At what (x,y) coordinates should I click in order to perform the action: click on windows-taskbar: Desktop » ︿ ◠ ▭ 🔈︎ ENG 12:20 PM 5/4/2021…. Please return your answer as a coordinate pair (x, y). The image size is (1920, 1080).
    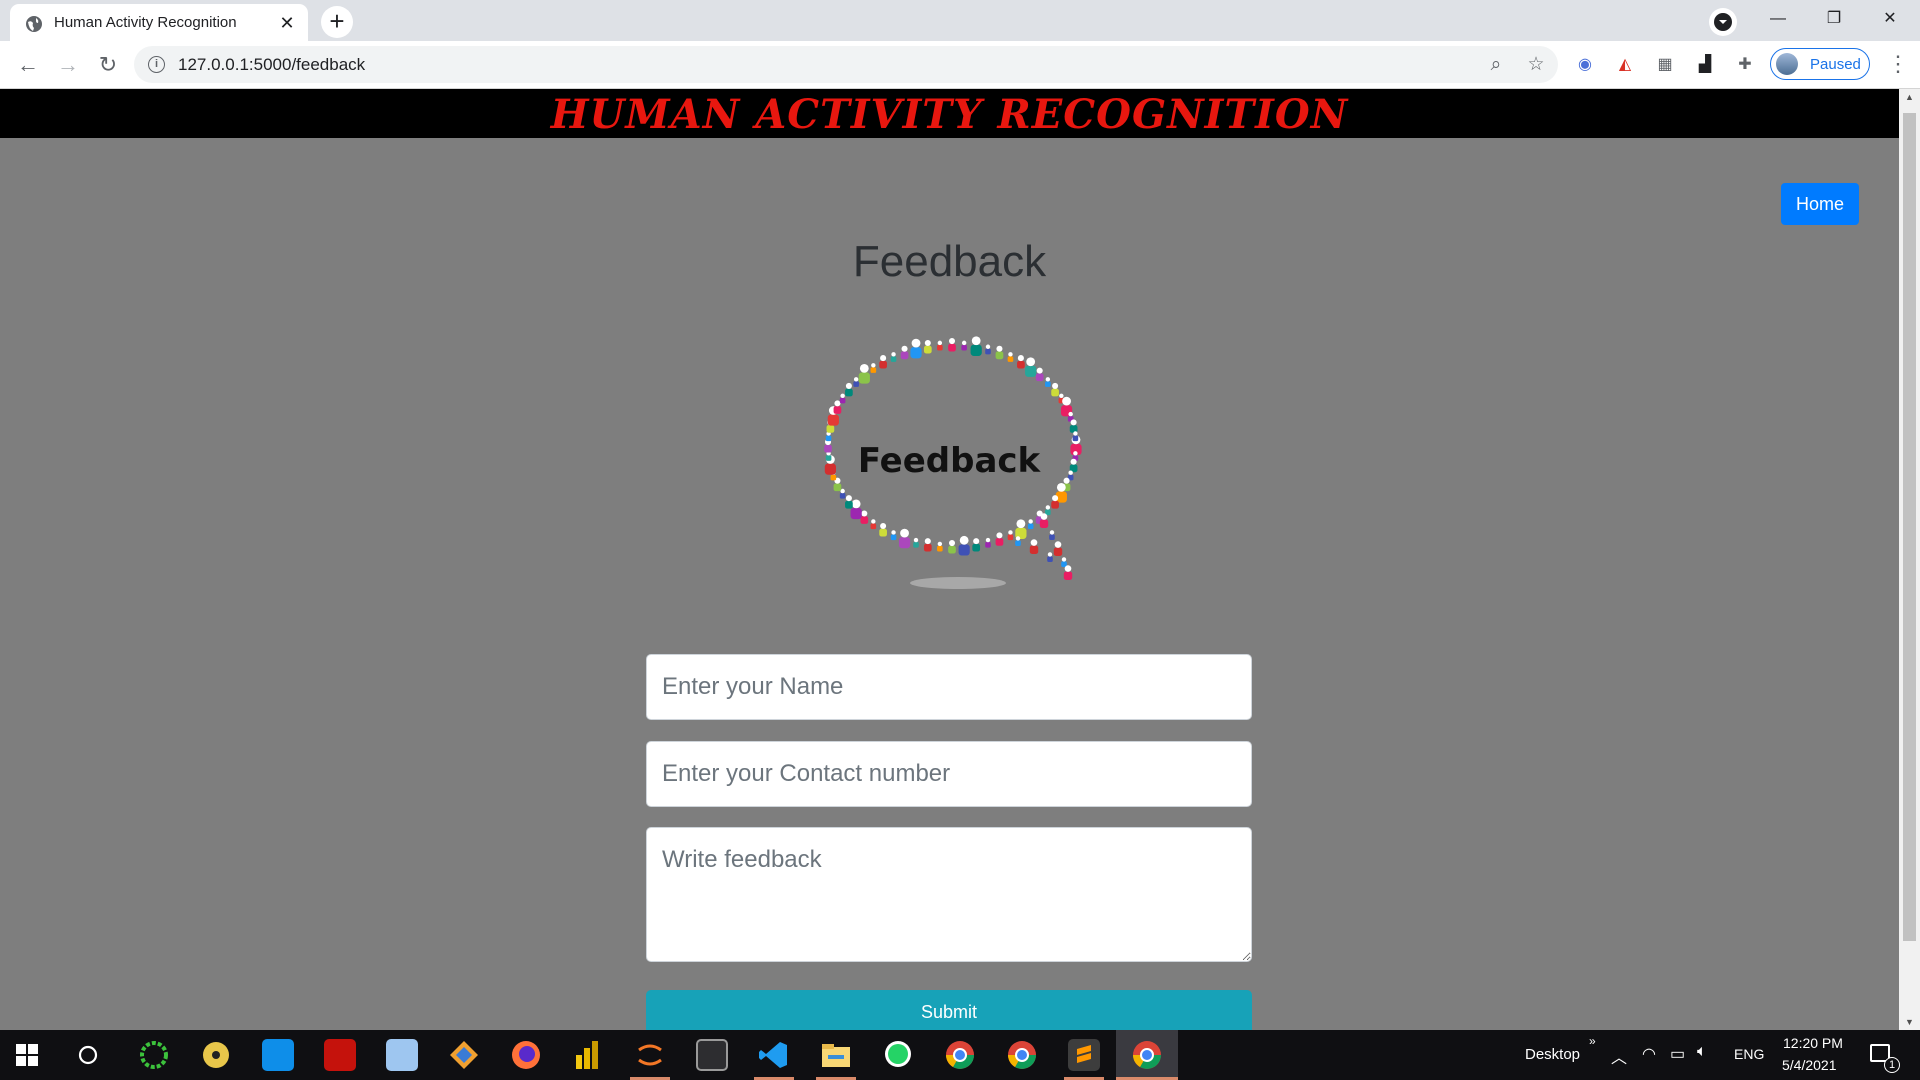
    Looking at the image, I should click on (960, 1055).